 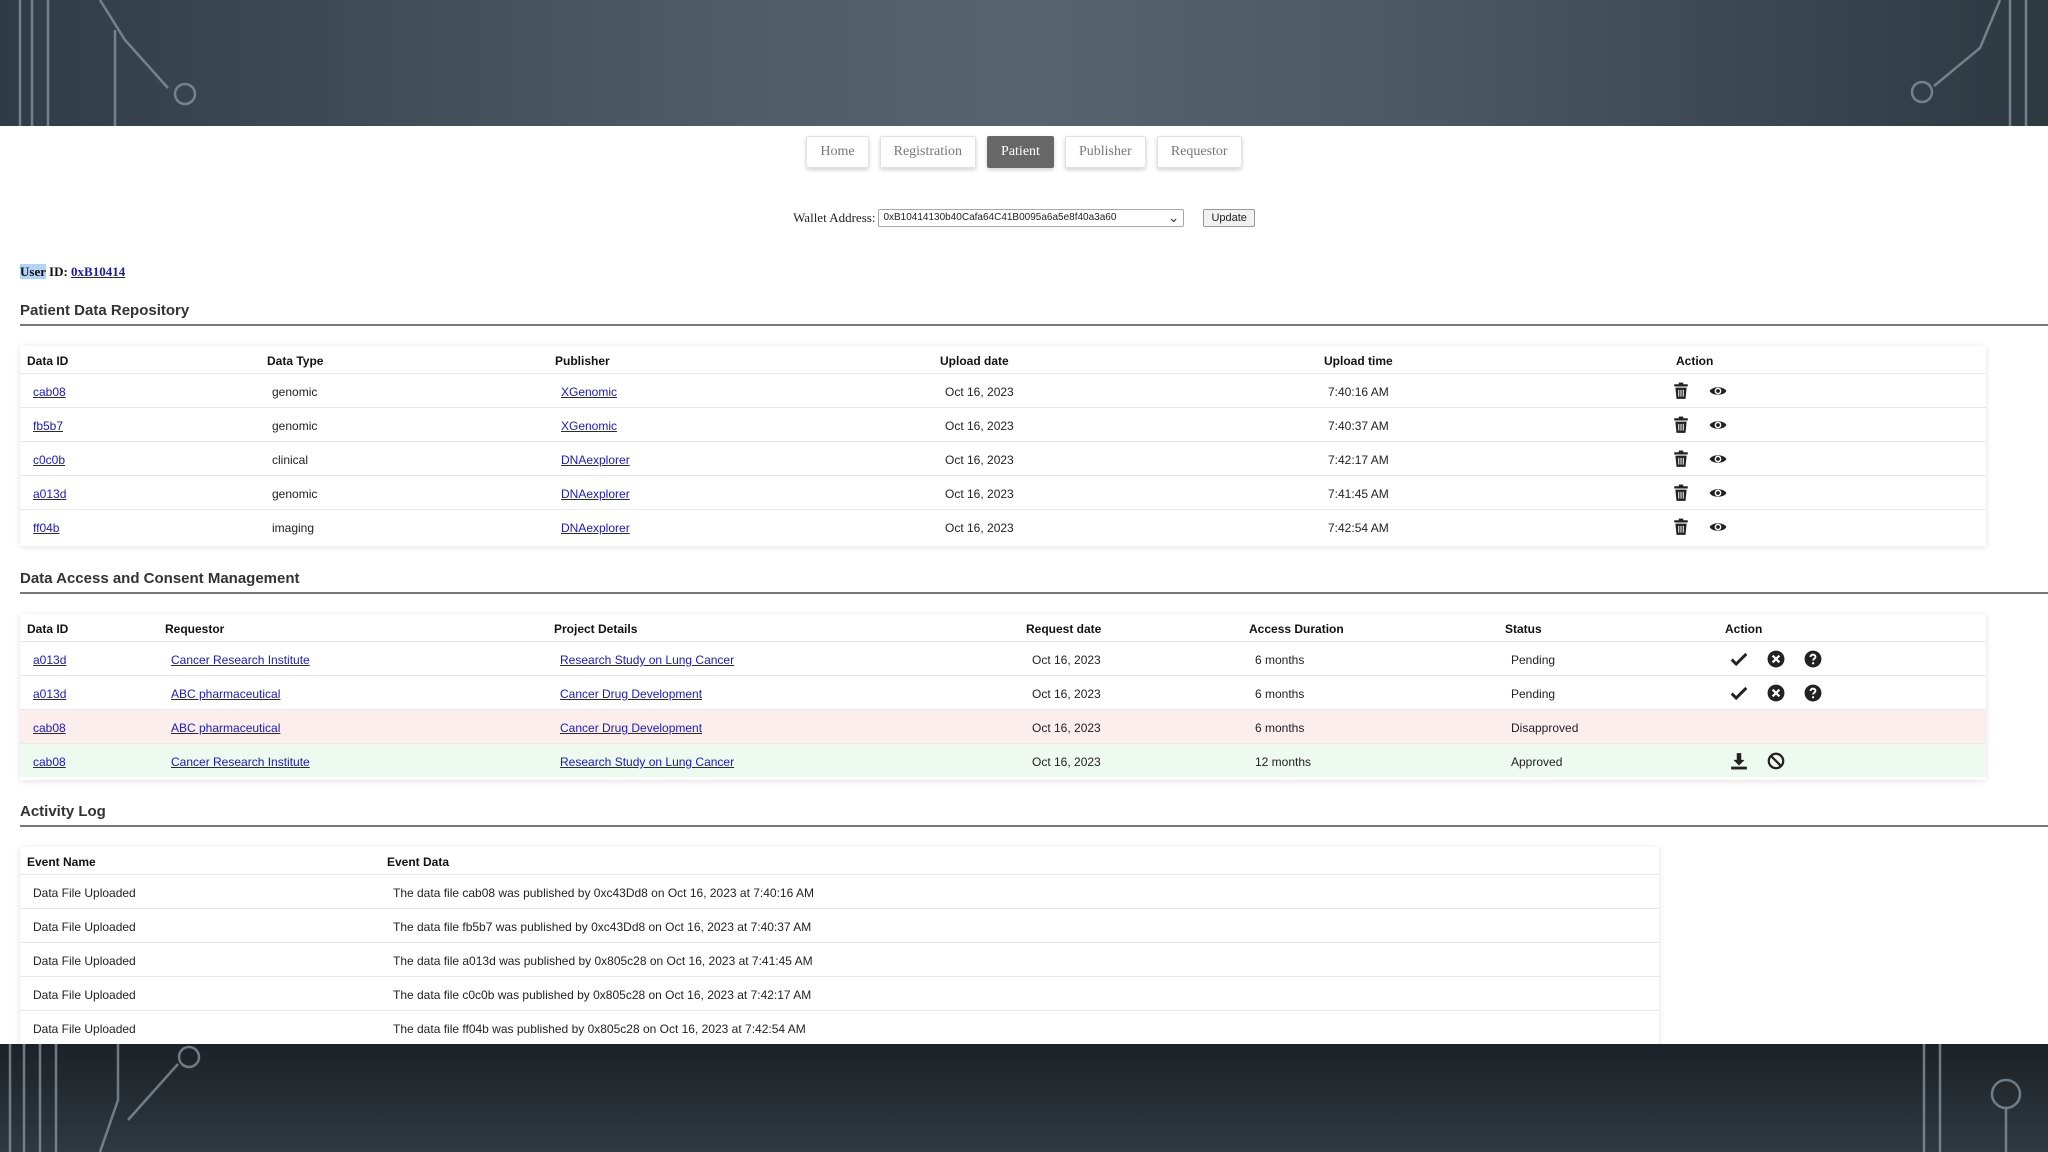 What do you see at coordinates (1173, 217) in the screenshot?
I see `chevron-down-icon: ⌄` at bounding box center [1173, 217].